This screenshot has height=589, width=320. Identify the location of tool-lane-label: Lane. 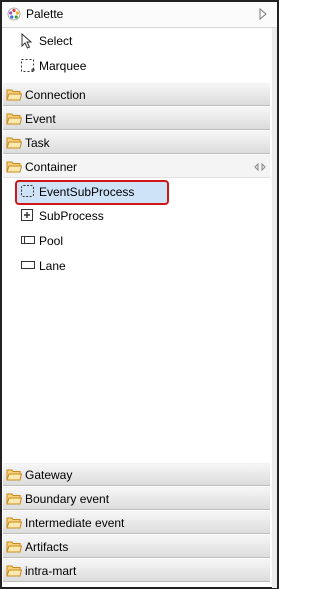
(52, 266).